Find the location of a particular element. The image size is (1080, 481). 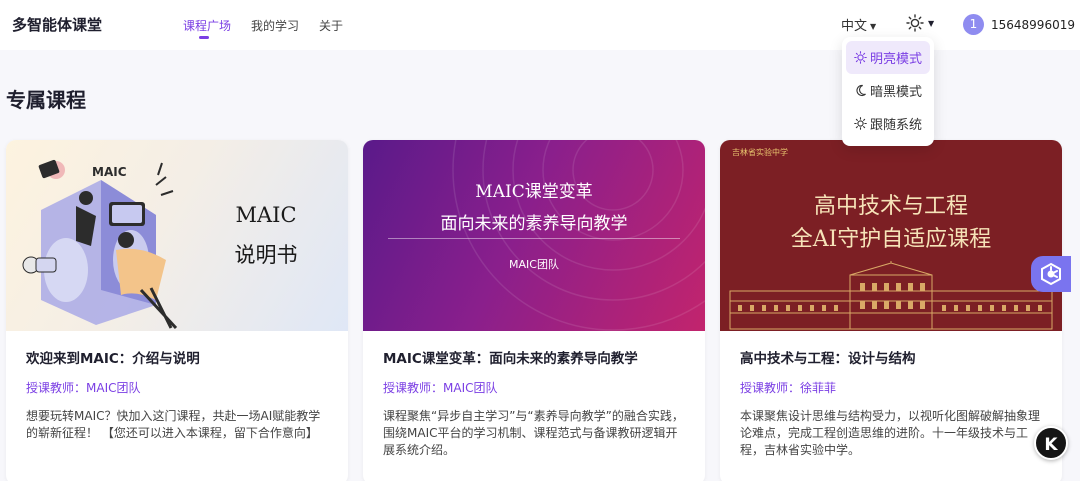

theme-menu-item-dark: 暗黑模式 is located at coordinates (888, 90).